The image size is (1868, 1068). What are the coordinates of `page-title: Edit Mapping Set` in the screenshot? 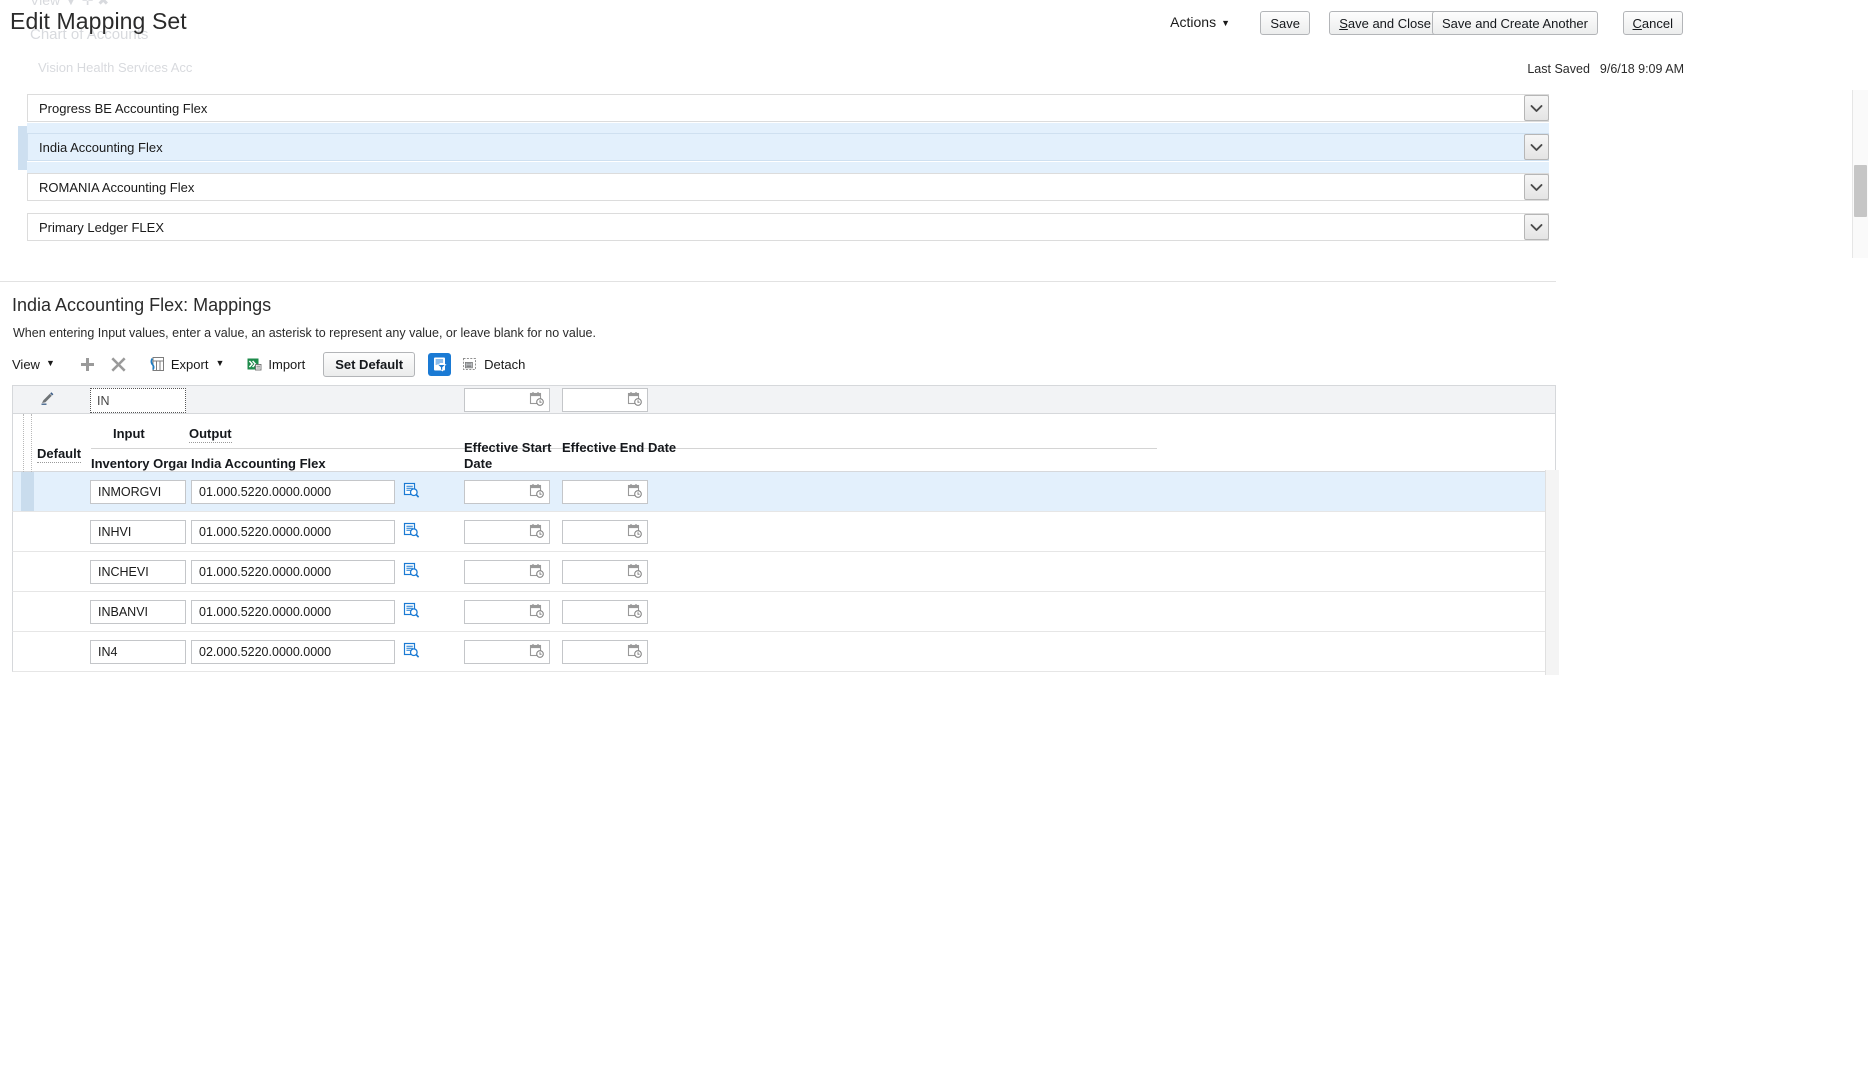 It's located at (98, 21).